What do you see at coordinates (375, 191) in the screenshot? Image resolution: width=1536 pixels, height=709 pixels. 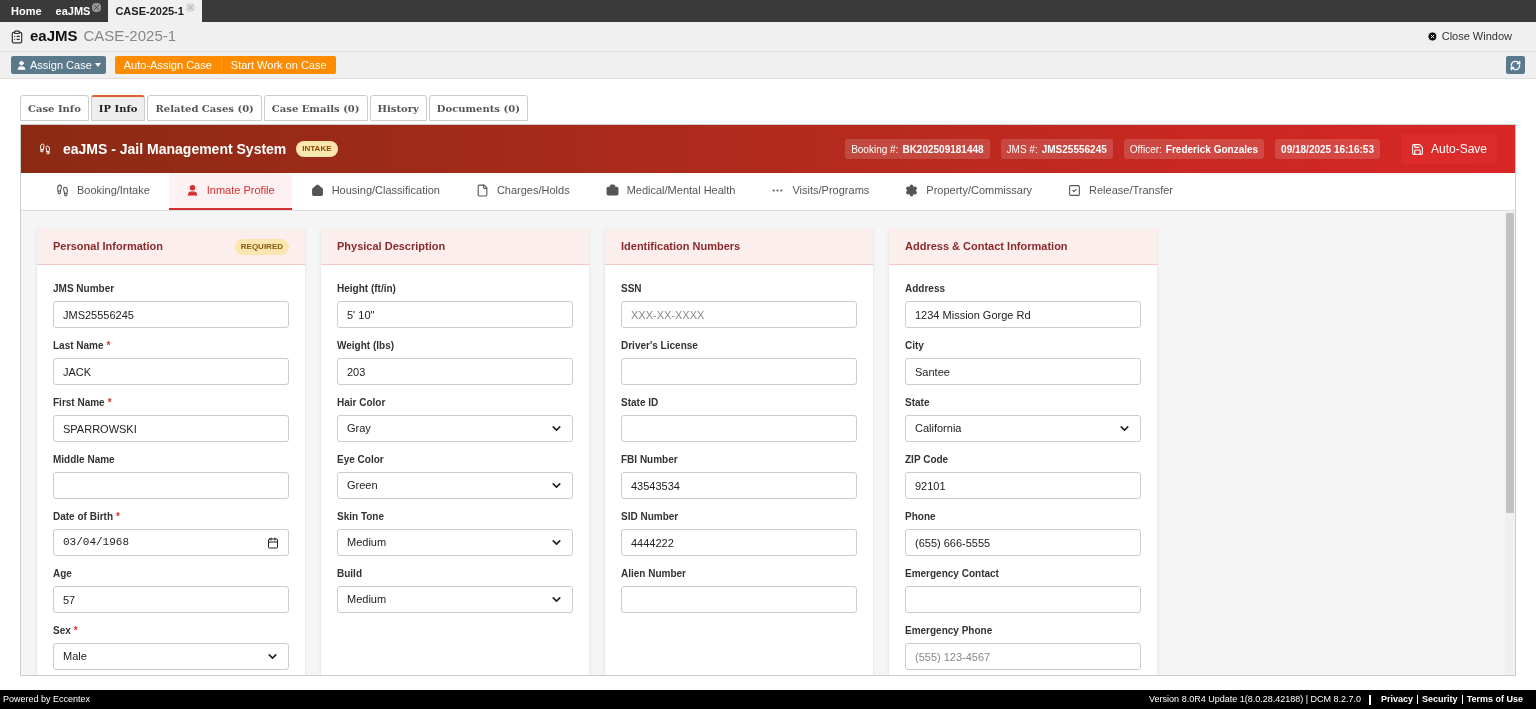 I see `module-tab: Housing/Classification` at bounding box center [375, 191].